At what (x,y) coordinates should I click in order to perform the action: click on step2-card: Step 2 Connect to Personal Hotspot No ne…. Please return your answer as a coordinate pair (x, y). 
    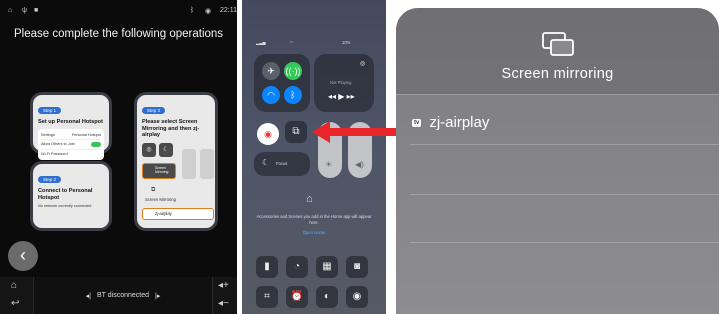
    Looking at the image, I should click on (71, 196).